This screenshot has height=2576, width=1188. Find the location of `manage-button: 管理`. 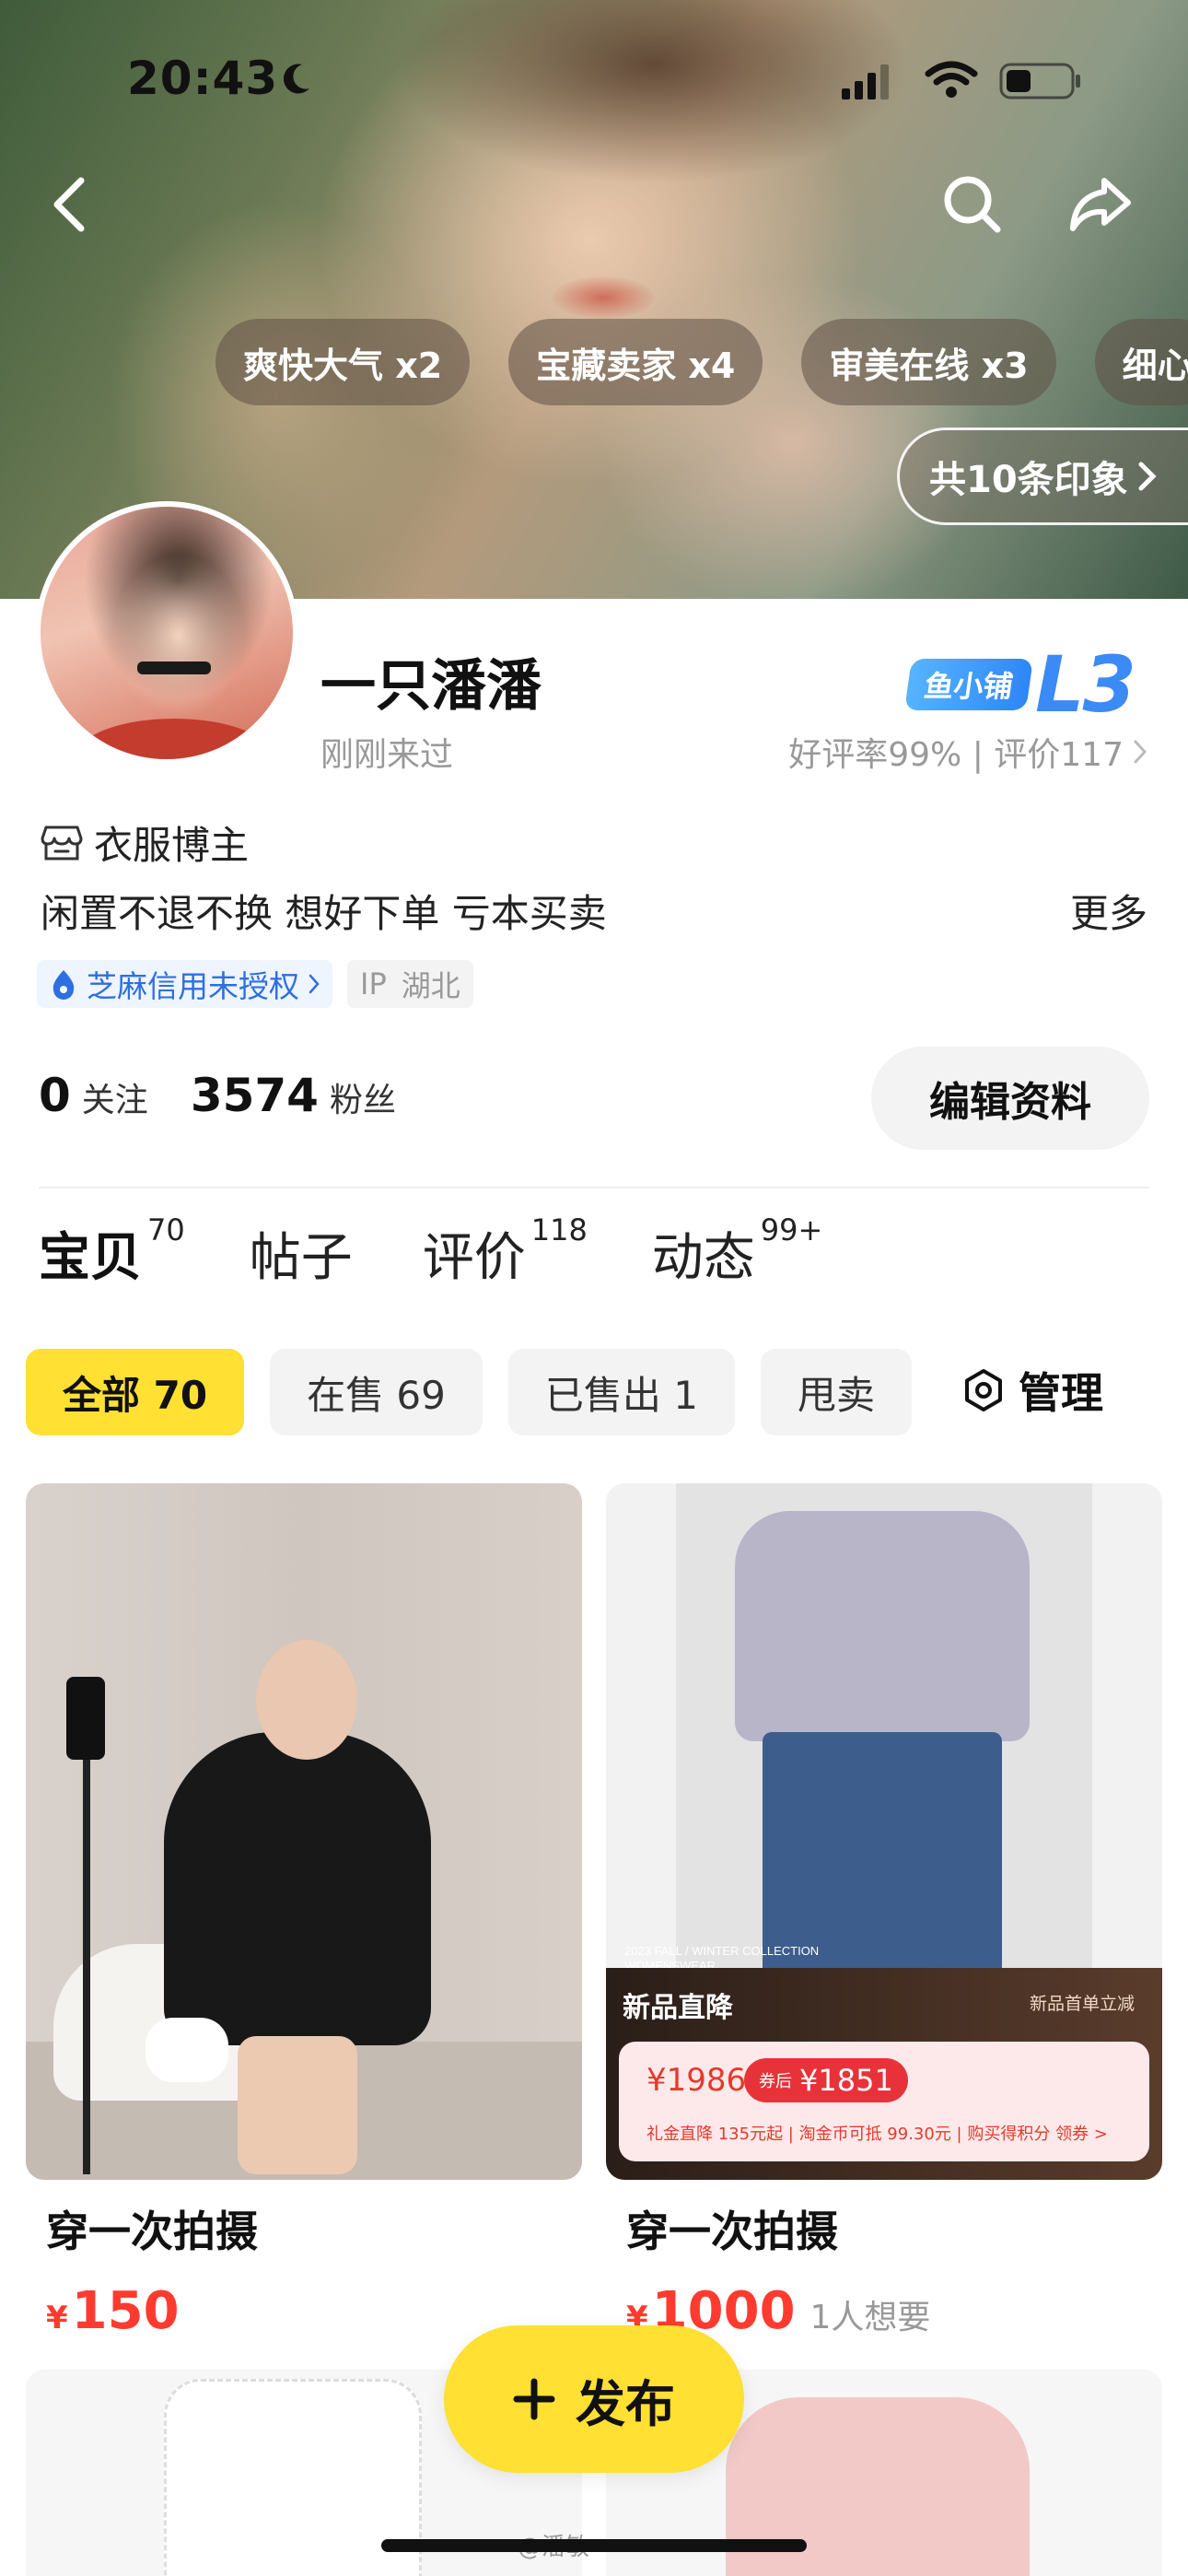

manage-button: 管理 is located at coordinates (1032, 1390).